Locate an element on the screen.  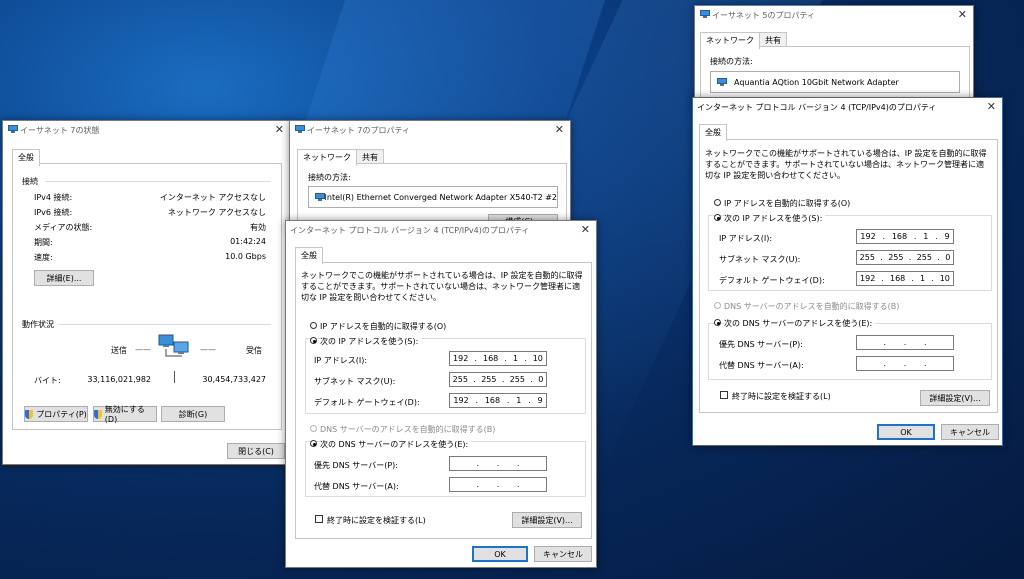
gateway-field: 192. 168. 1. 10 is located at coordinates (905, 278).